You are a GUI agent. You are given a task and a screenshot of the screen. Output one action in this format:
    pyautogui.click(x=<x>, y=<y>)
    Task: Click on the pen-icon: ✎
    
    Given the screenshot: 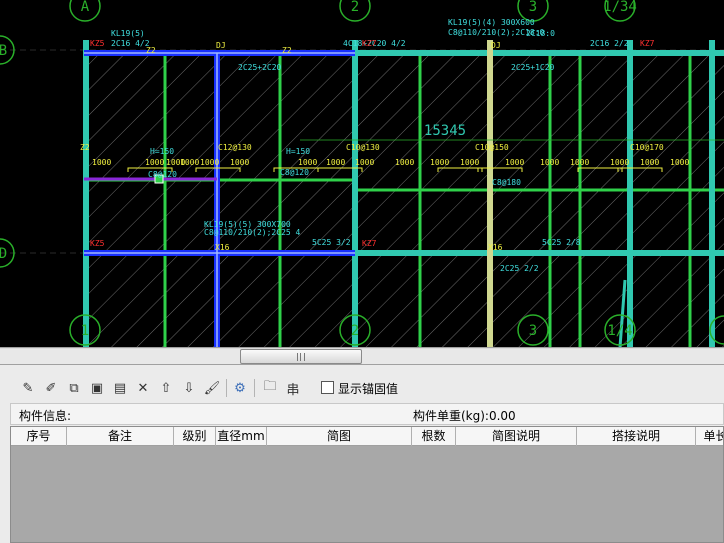 What is the action you would take?
    pyautogui.click(x=28, y=388)
    